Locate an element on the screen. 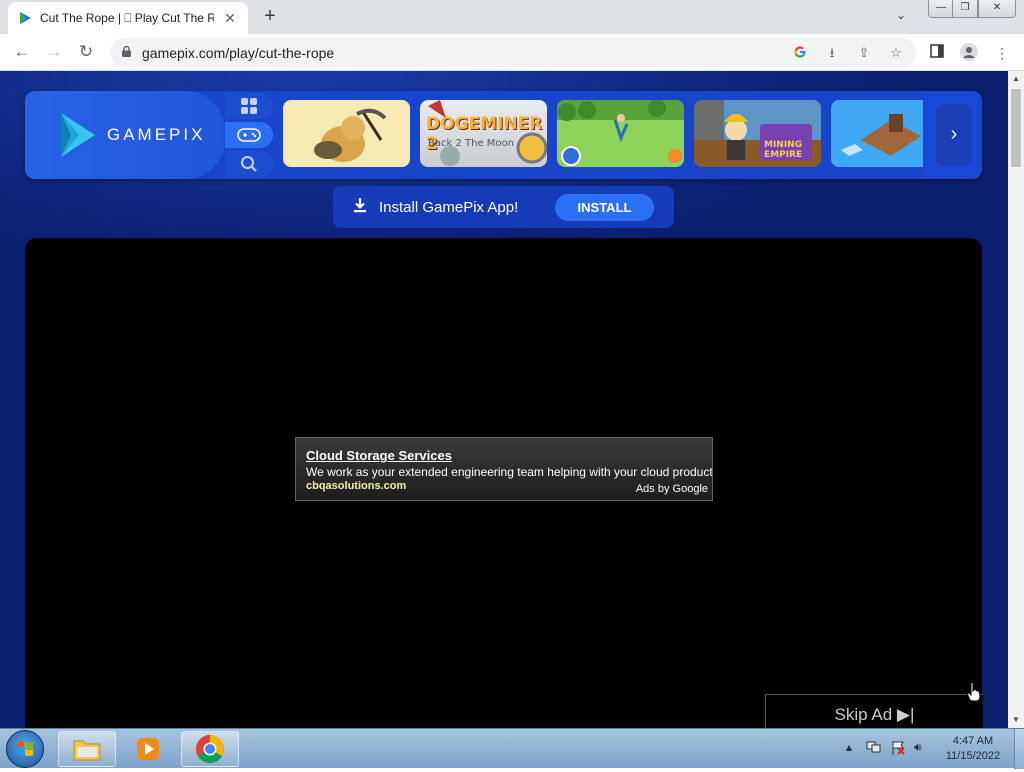 This screenshot has height=772, width=1024. scroll-down-icon: ▼ is located at coordinates (1016, 720).